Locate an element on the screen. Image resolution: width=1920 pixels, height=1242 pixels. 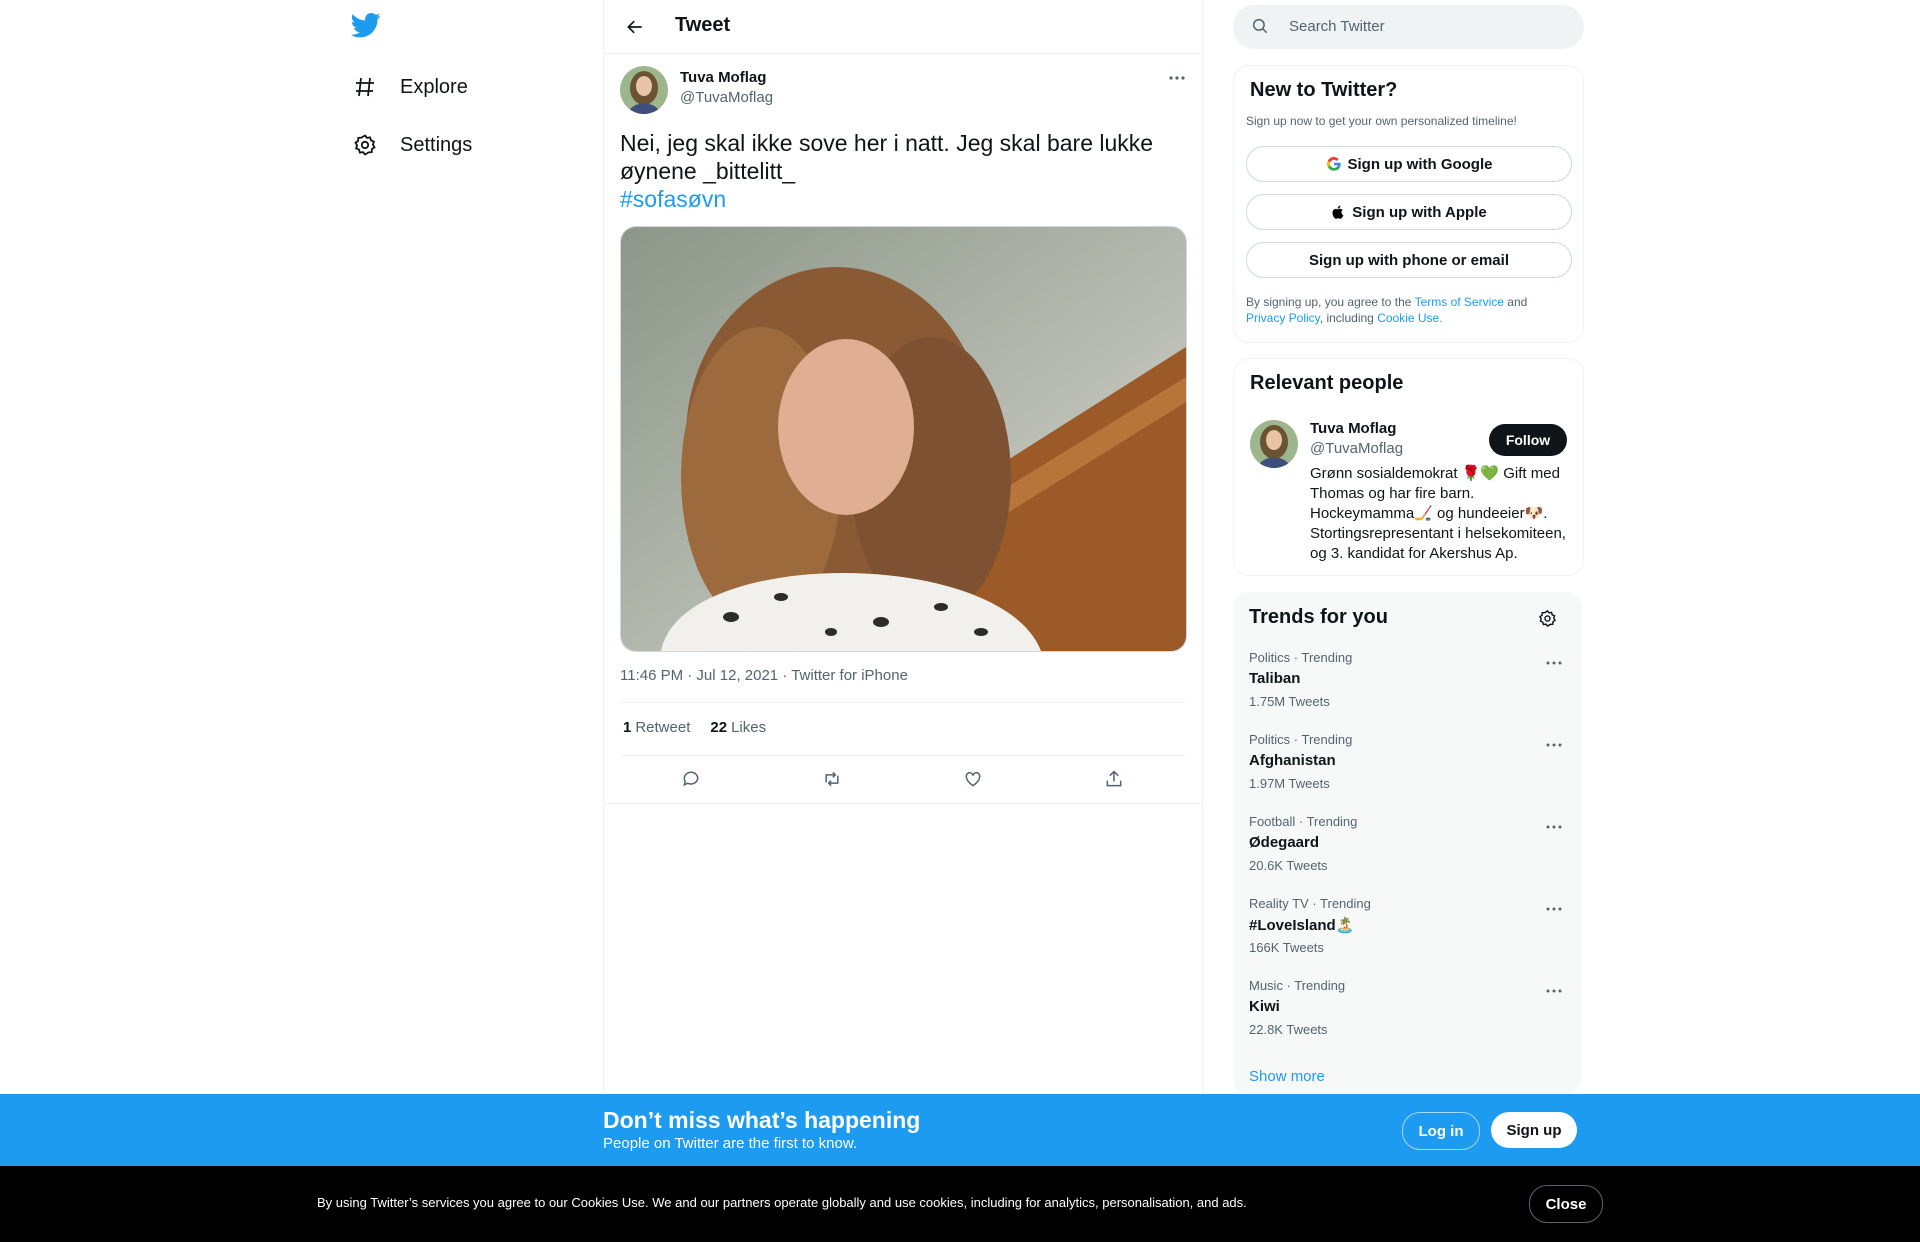
trend-item: Politics · Trending Taliban 1.75M Tweets is located at coordinates (1407, 690).